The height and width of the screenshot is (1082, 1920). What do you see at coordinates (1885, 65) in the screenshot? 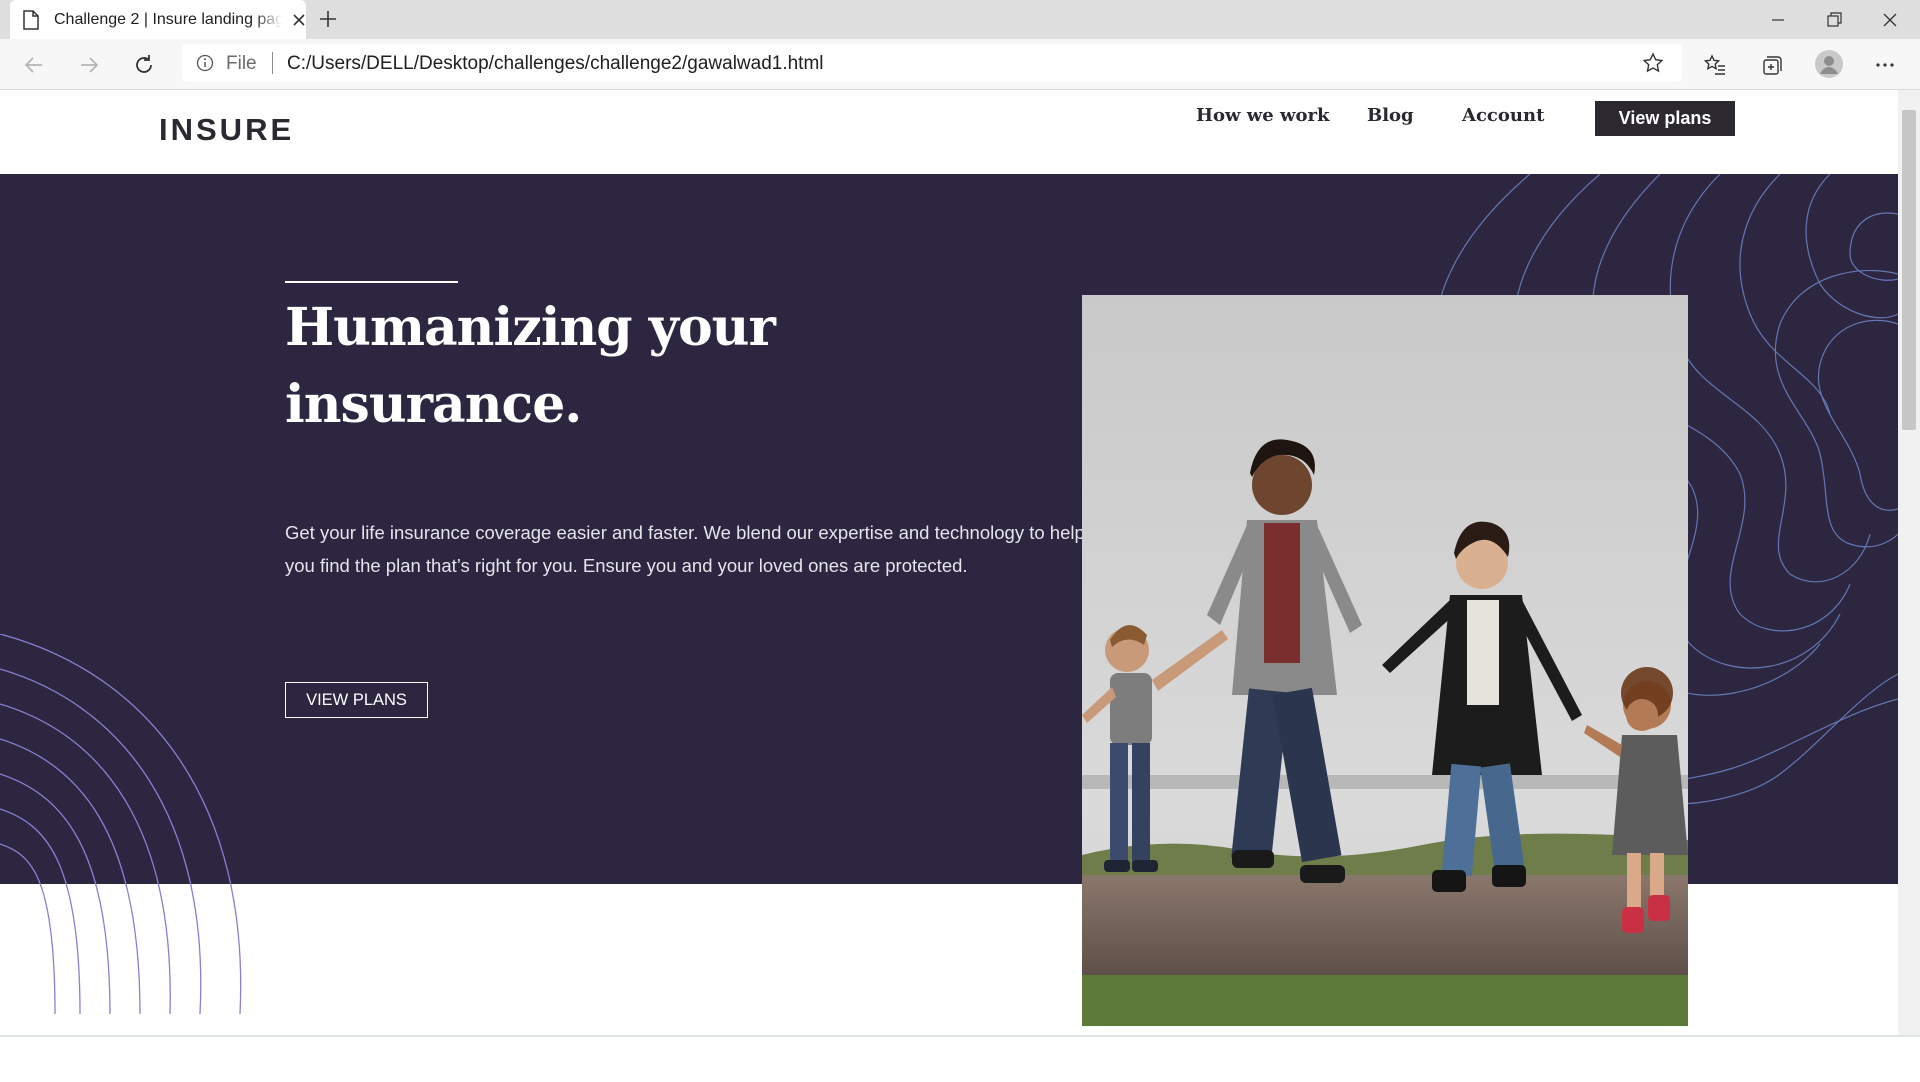
I see `more-icon` at bounding box center [1885, 65].